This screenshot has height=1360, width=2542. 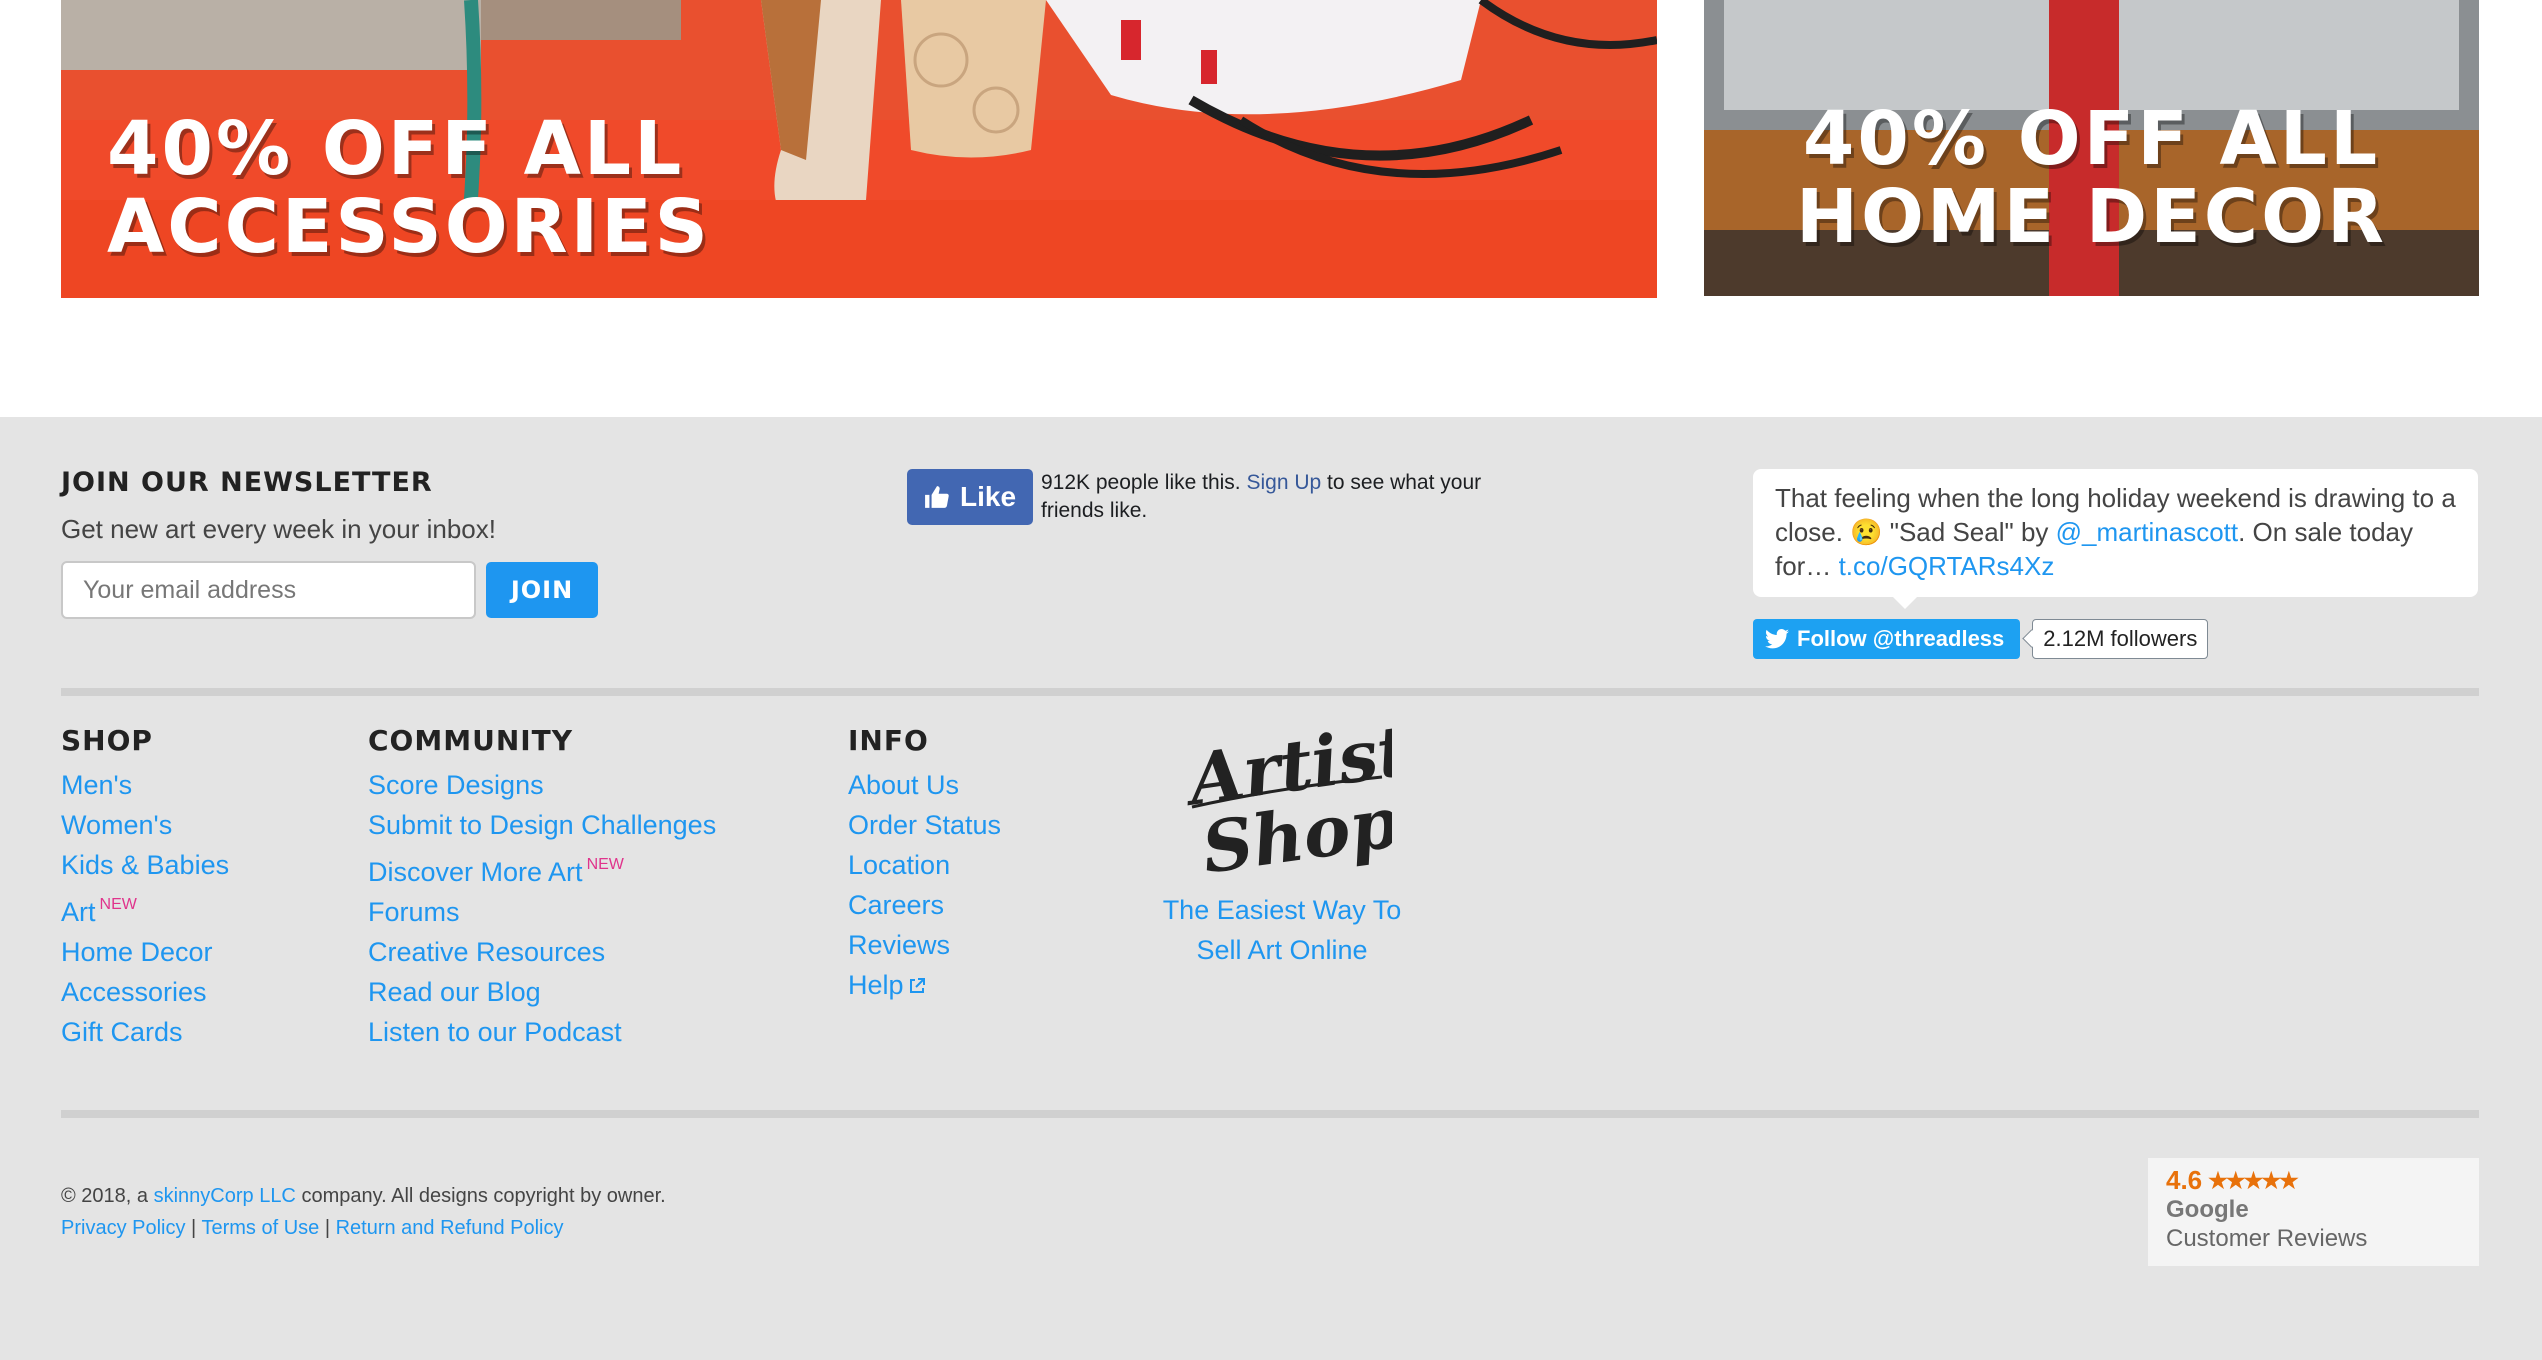 What do you see at coordinates (145, 785) in the screenshot?
I see `list-item: Men's` at bounding box center [145, 785].